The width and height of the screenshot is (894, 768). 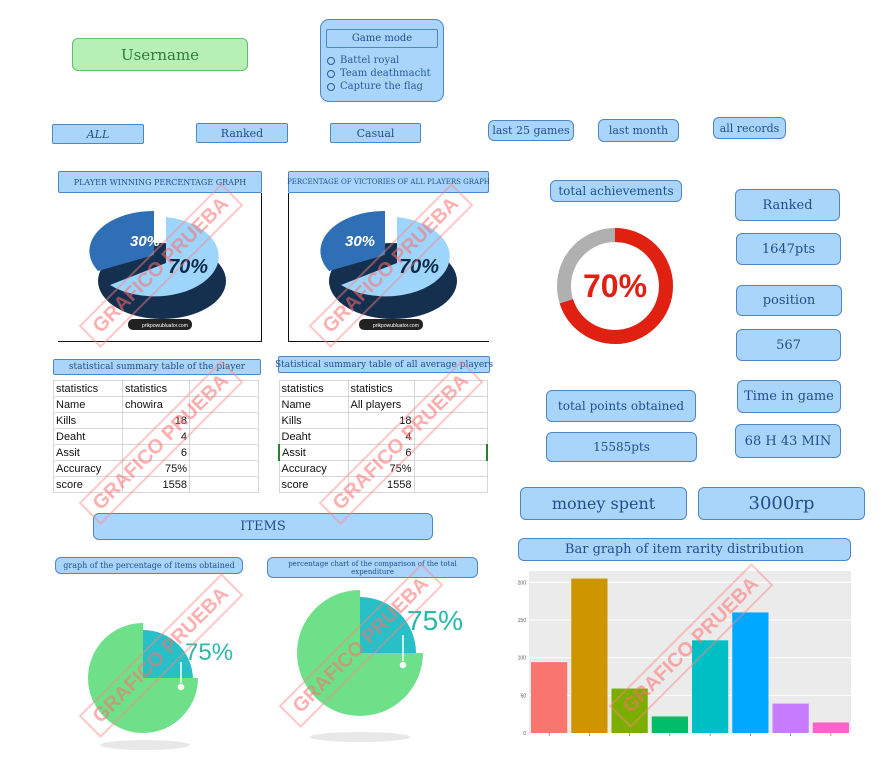 I want to click on filter-last-25-games: last 25 games, so click(x=531, y=130).